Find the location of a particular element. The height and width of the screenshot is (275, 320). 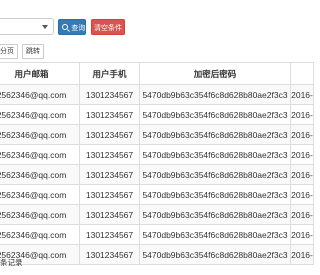

records-text: 条记录 is located at coordinates (11, 262).